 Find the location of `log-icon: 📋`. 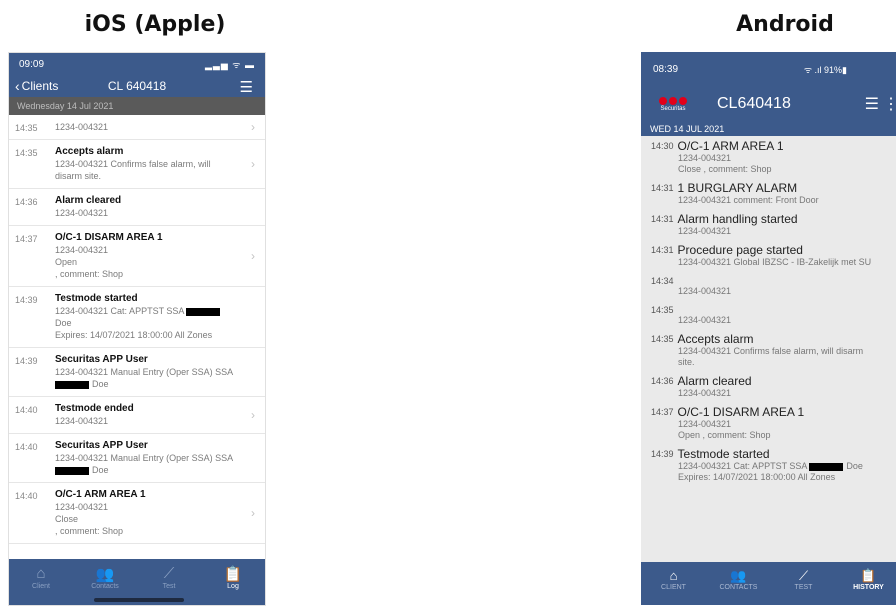

log-icon: 📋 is located at coordinates (233, 574).